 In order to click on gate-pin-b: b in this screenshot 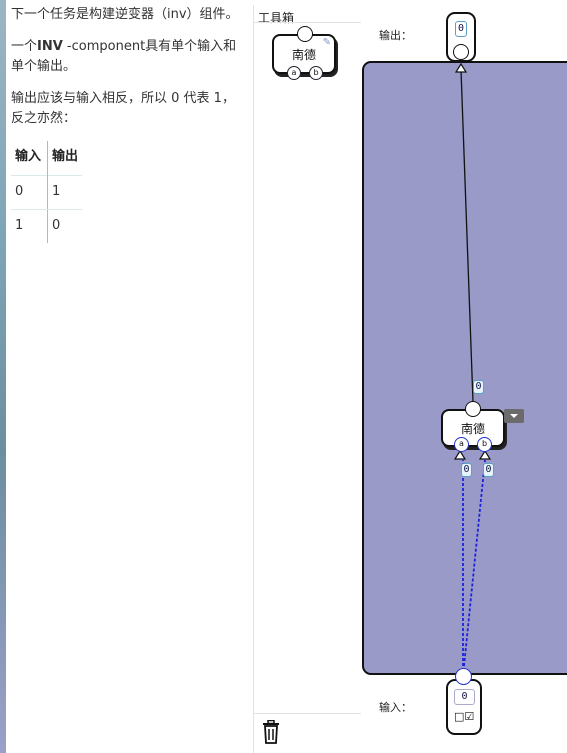, I will do `click(484, 444)`.